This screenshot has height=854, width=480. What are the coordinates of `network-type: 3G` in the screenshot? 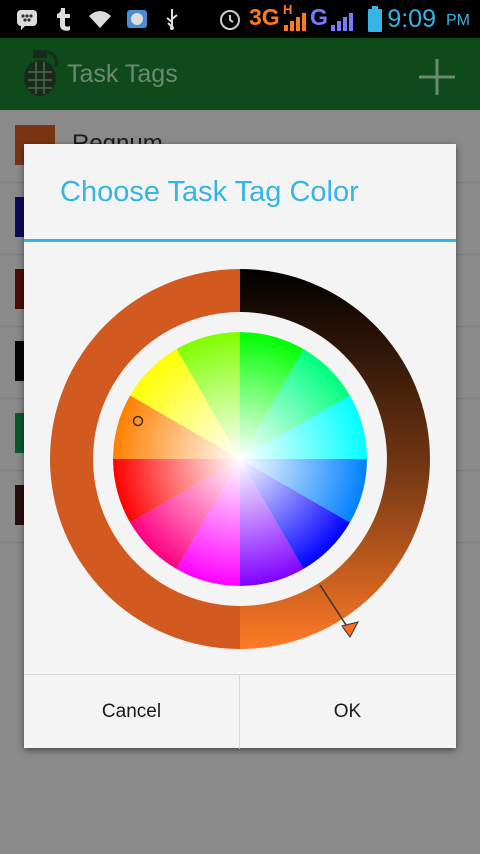 It's located at (264, 17).